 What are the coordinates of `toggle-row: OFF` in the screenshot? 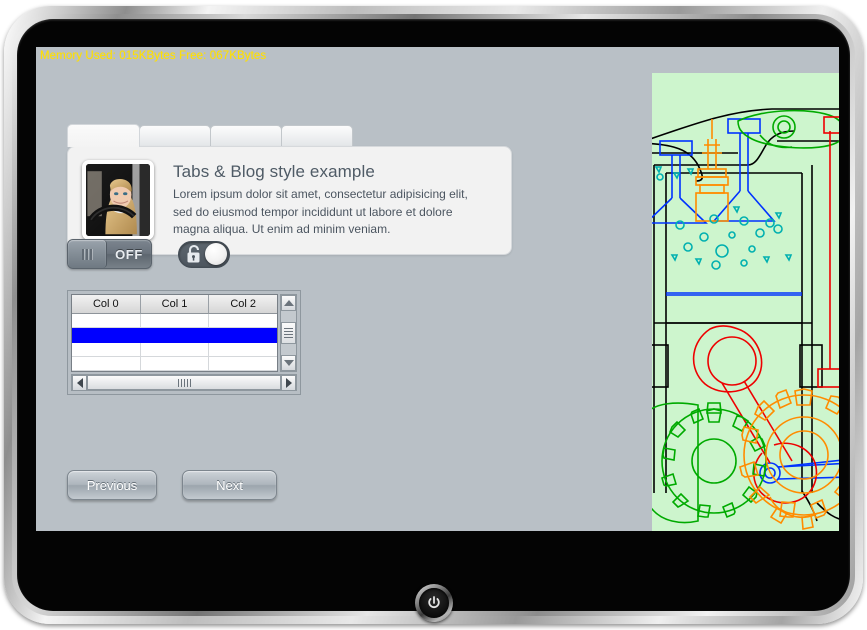 It's located at (148, 254).